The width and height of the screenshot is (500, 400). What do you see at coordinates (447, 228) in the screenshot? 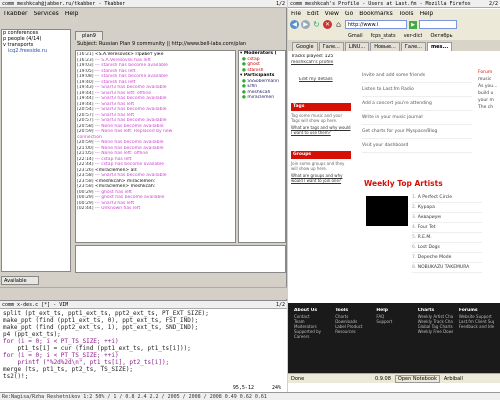
I see `artist-row: 4. Four Tet` at bounding box center [447, 228].